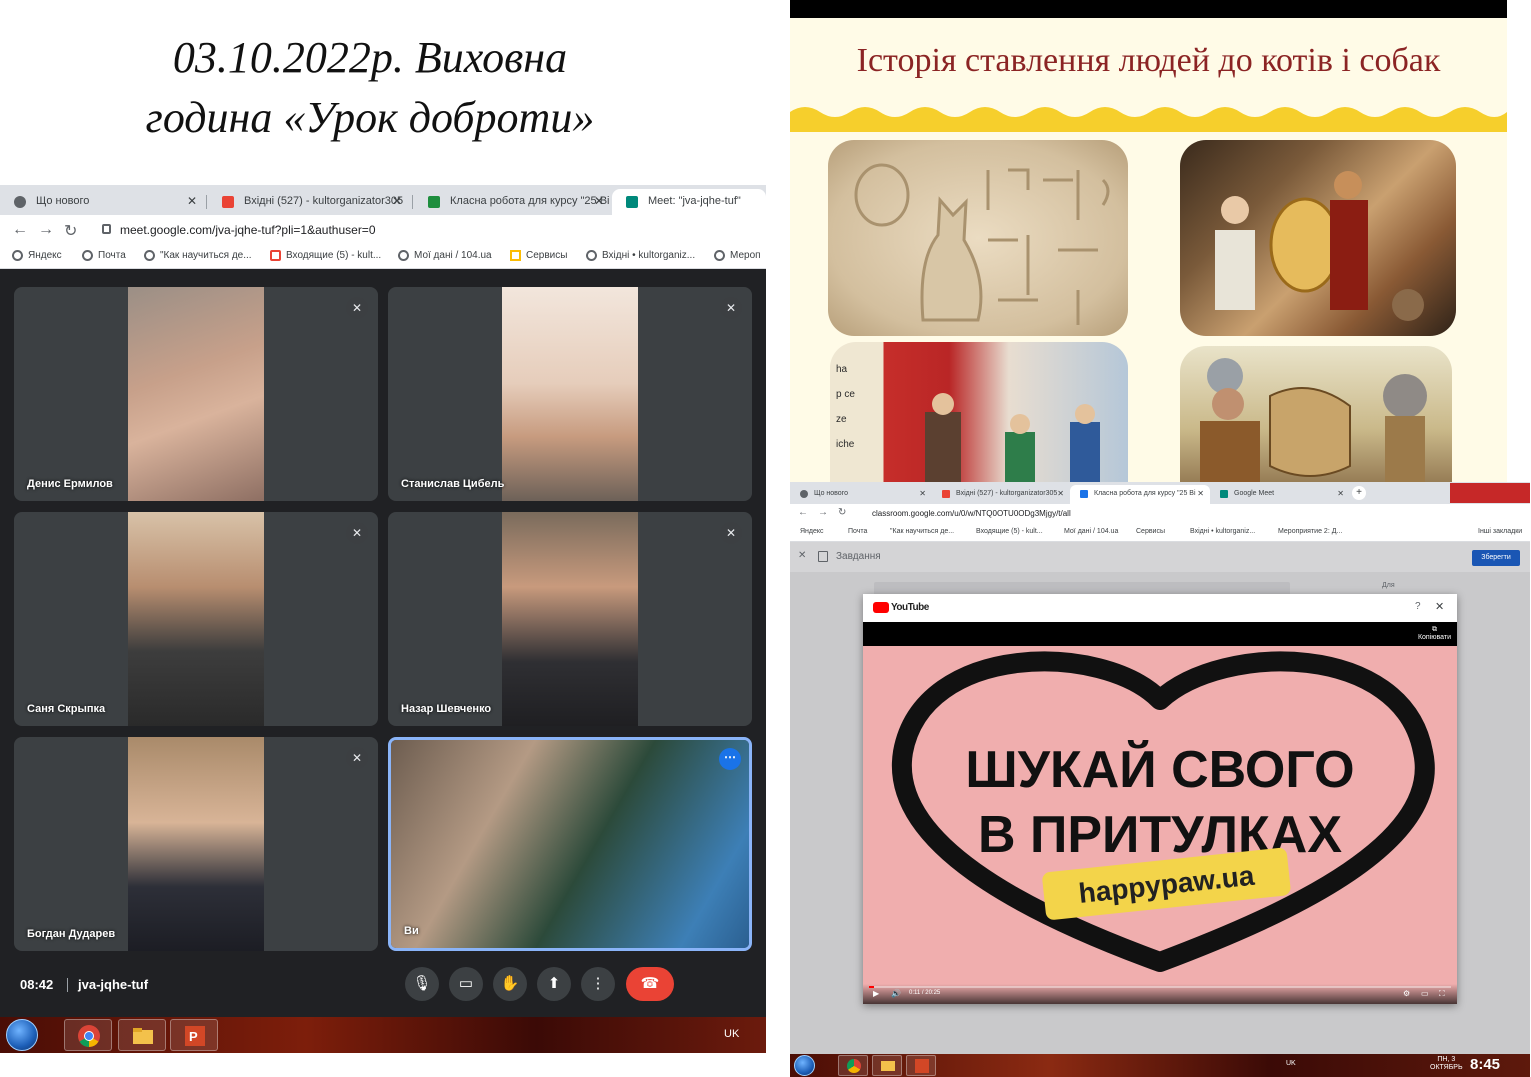 This screenshot has height=1077, width=1531. Describe the element at coordinates (845, 444) in the screenshot. I see `svg-text: iche` at that location.